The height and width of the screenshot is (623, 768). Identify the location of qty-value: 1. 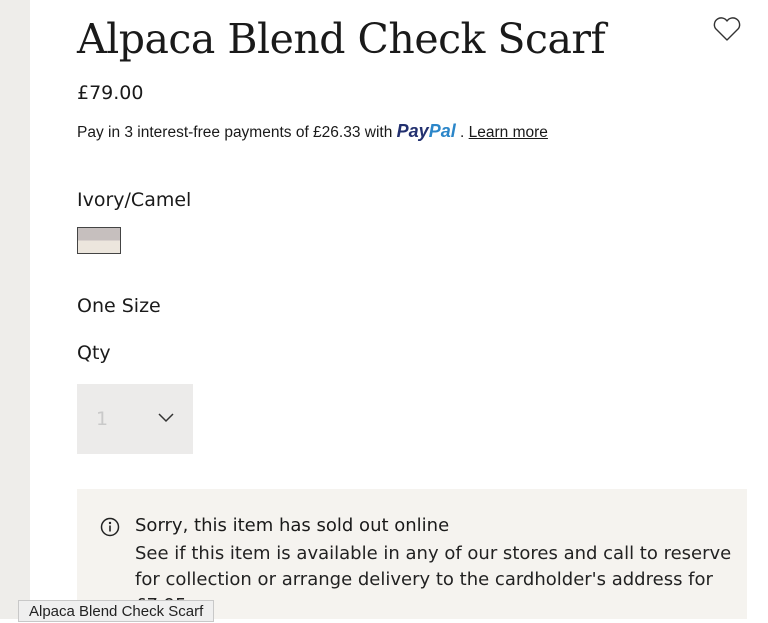
(102, 419).